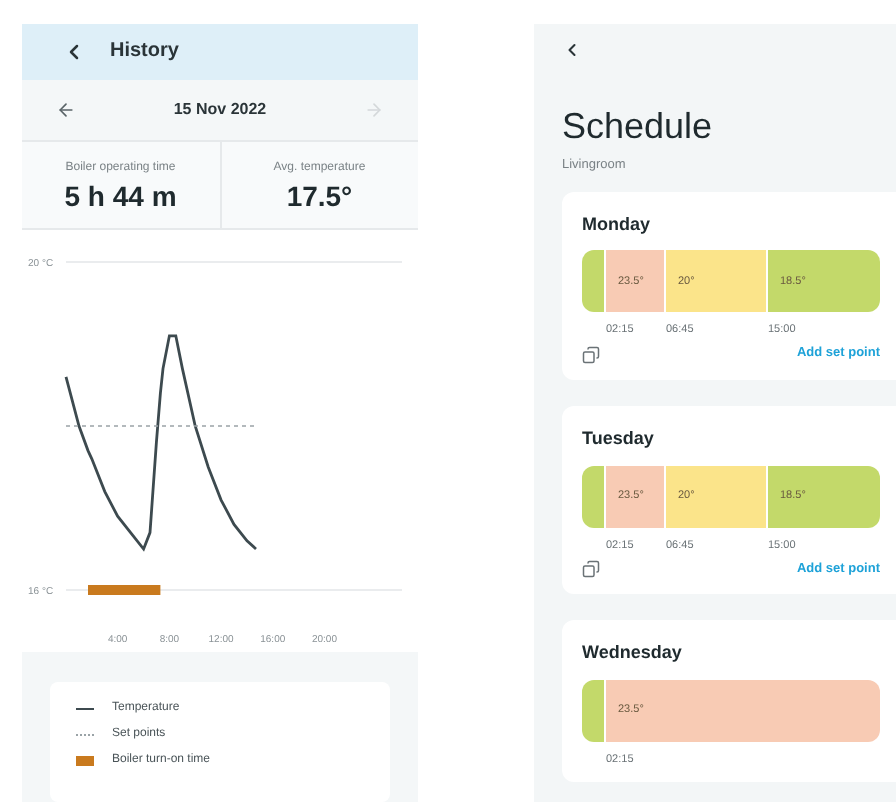  Describe the element at coordinates (319, 195) in the screenshot. I see `stat-value: 17.5°` at that location.